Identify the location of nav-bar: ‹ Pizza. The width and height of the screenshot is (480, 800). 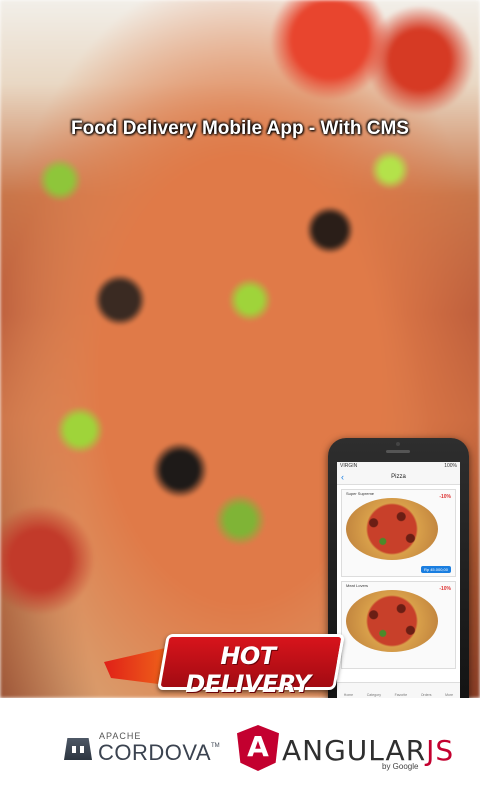
(398, 477).